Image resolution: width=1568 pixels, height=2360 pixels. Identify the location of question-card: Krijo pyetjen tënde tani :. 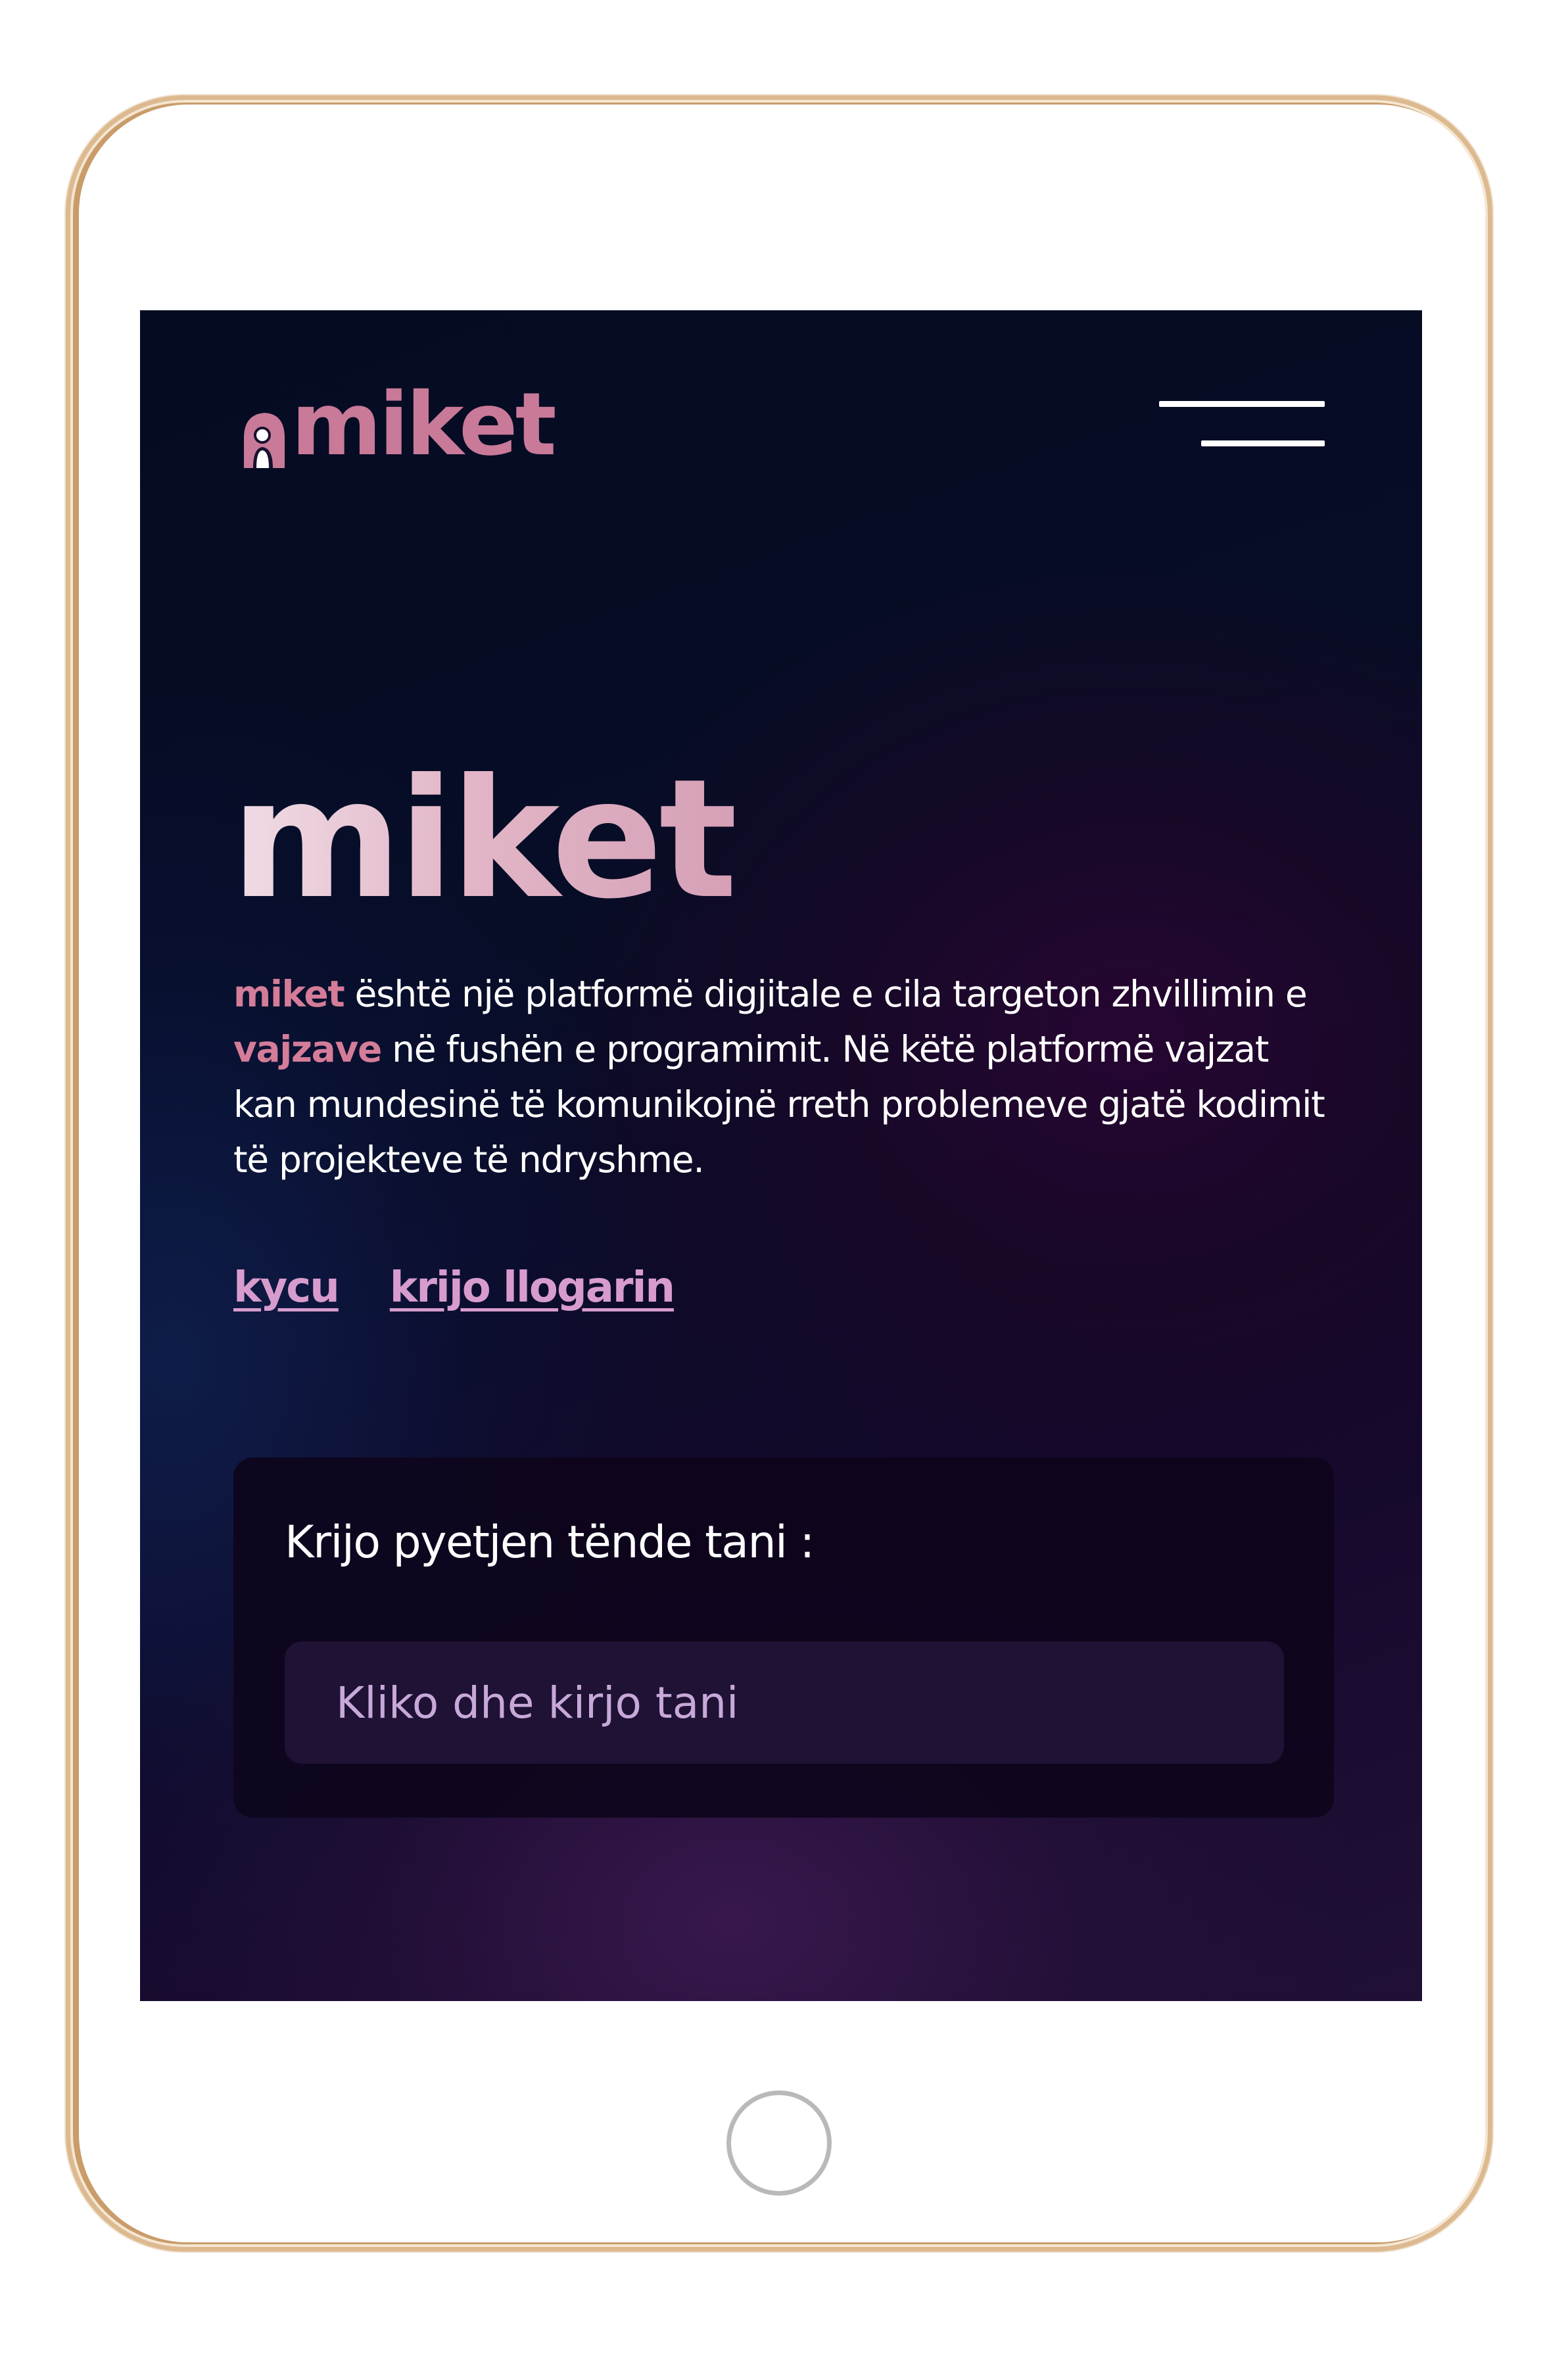
(783, 1637).